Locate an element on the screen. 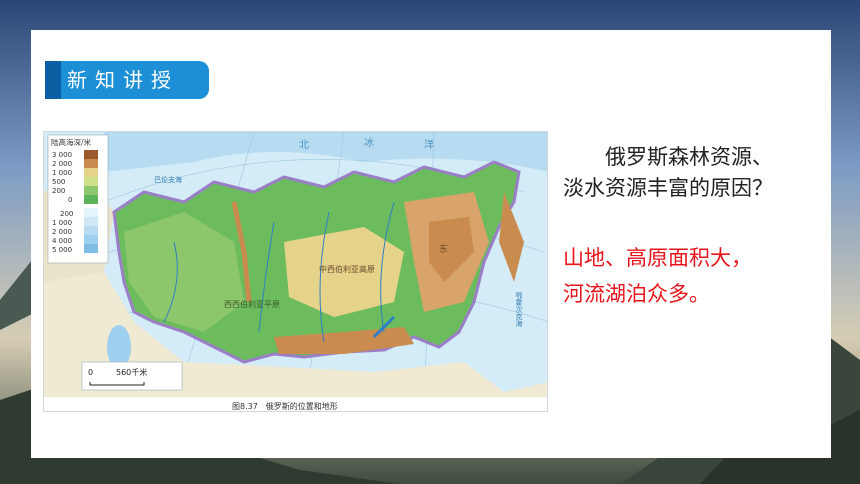  question-line-1: 俄罗斯森林资源、 is located at coordinates (689, 157).